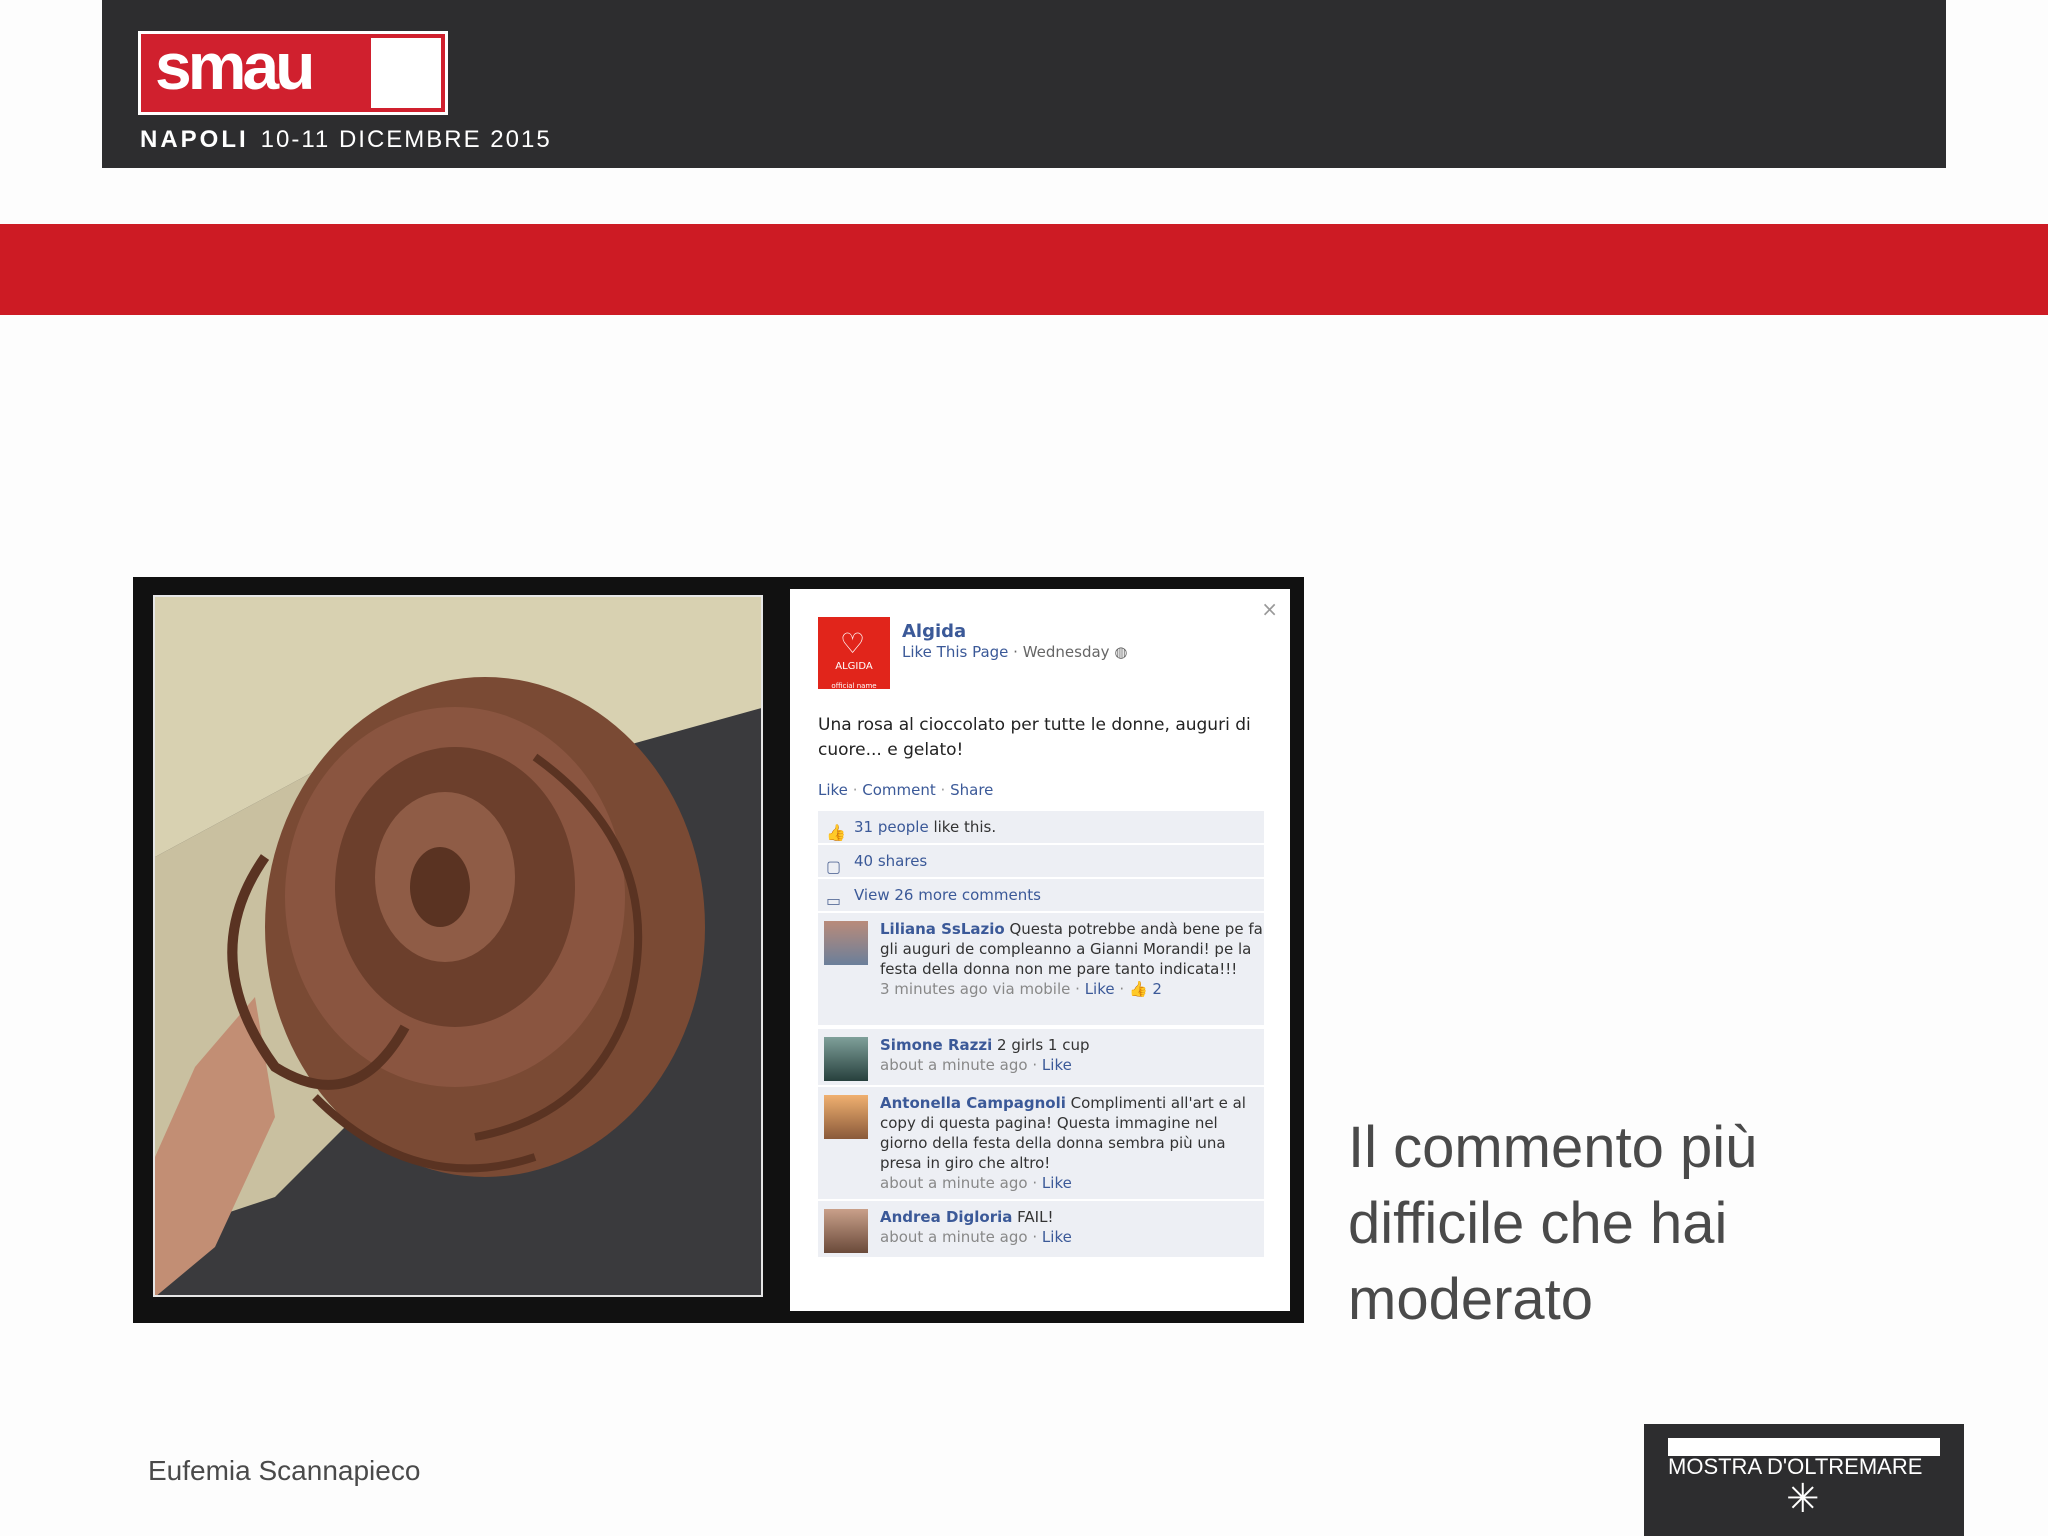 The height and width of the screenshot is (1536, 2048). I want to click on commenter-name: Andrea Digloria, so click(946, 1217).